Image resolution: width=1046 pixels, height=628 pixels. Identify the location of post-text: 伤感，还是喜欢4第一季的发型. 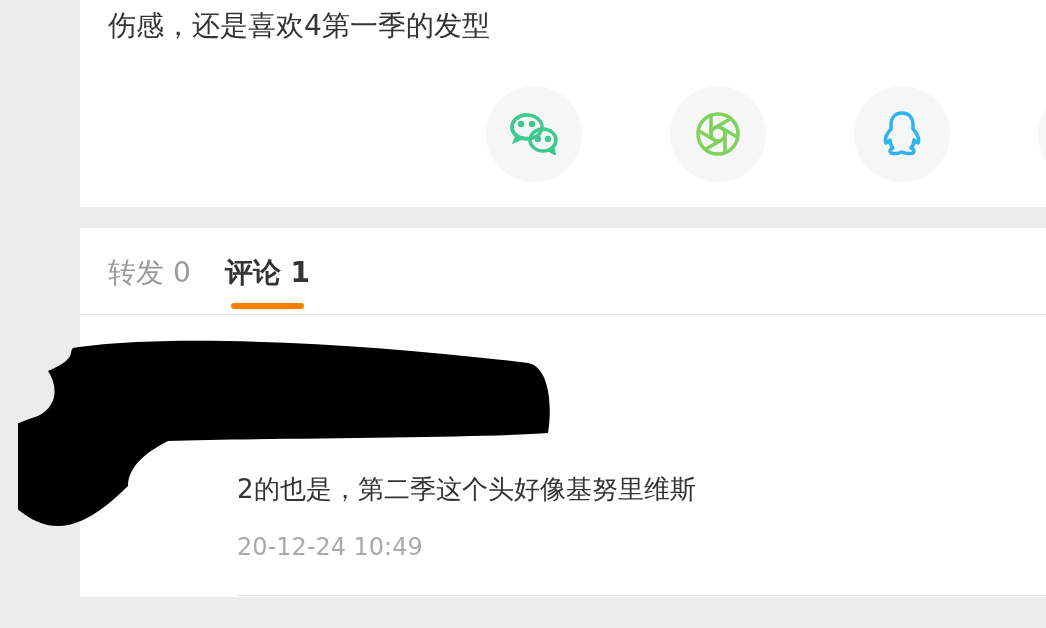
(299, 26).